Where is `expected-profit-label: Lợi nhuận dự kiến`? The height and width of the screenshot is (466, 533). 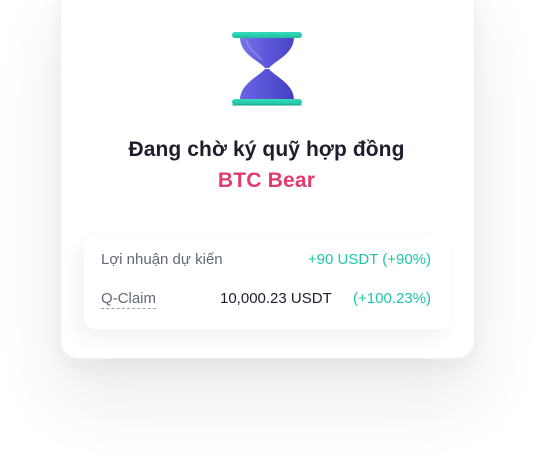
expected-profit-label: Lợi nhuận dự kiến is located at coordinates (162, 259).